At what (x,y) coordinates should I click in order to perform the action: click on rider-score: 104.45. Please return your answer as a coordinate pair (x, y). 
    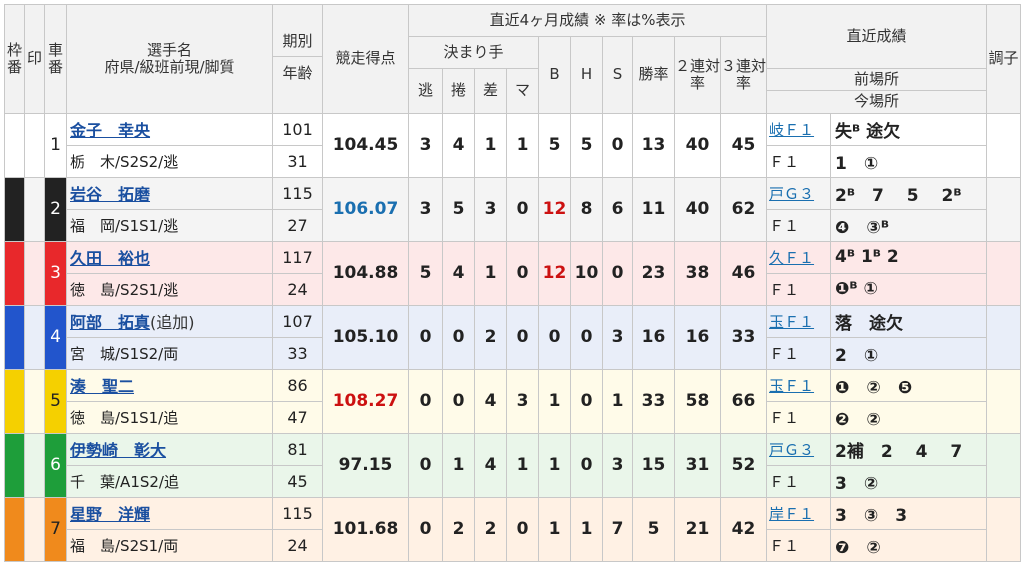
    Looking at the image, I should click on (365, 145).